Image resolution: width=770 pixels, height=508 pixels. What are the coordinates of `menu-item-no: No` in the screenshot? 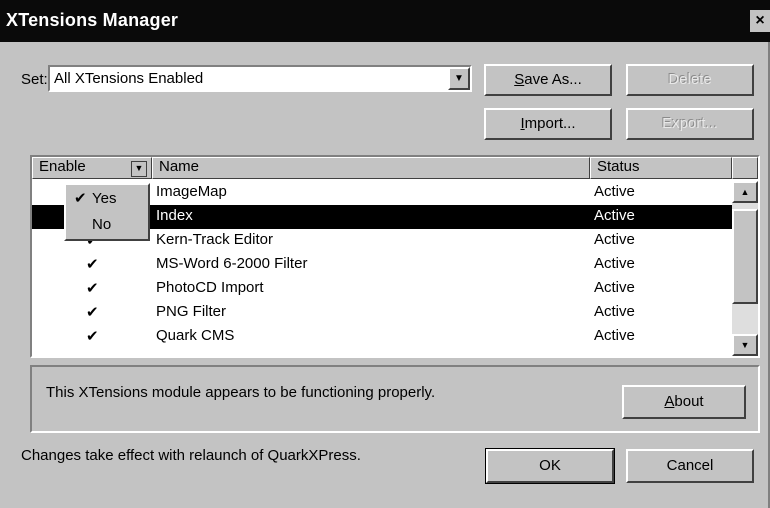 It's located at (107, 225).